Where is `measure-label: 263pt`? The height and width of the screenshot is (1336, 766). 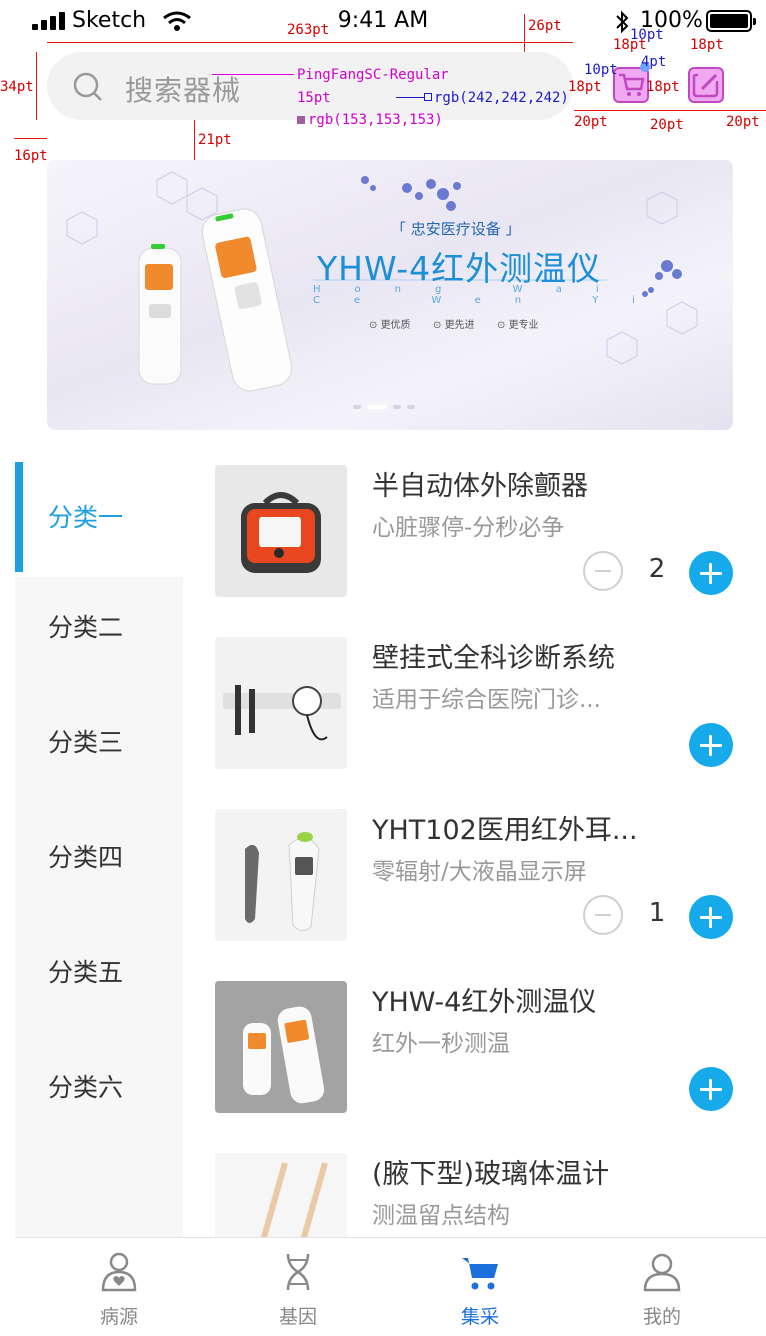 measure-label: 263pt is located at coordinates (308, 30).